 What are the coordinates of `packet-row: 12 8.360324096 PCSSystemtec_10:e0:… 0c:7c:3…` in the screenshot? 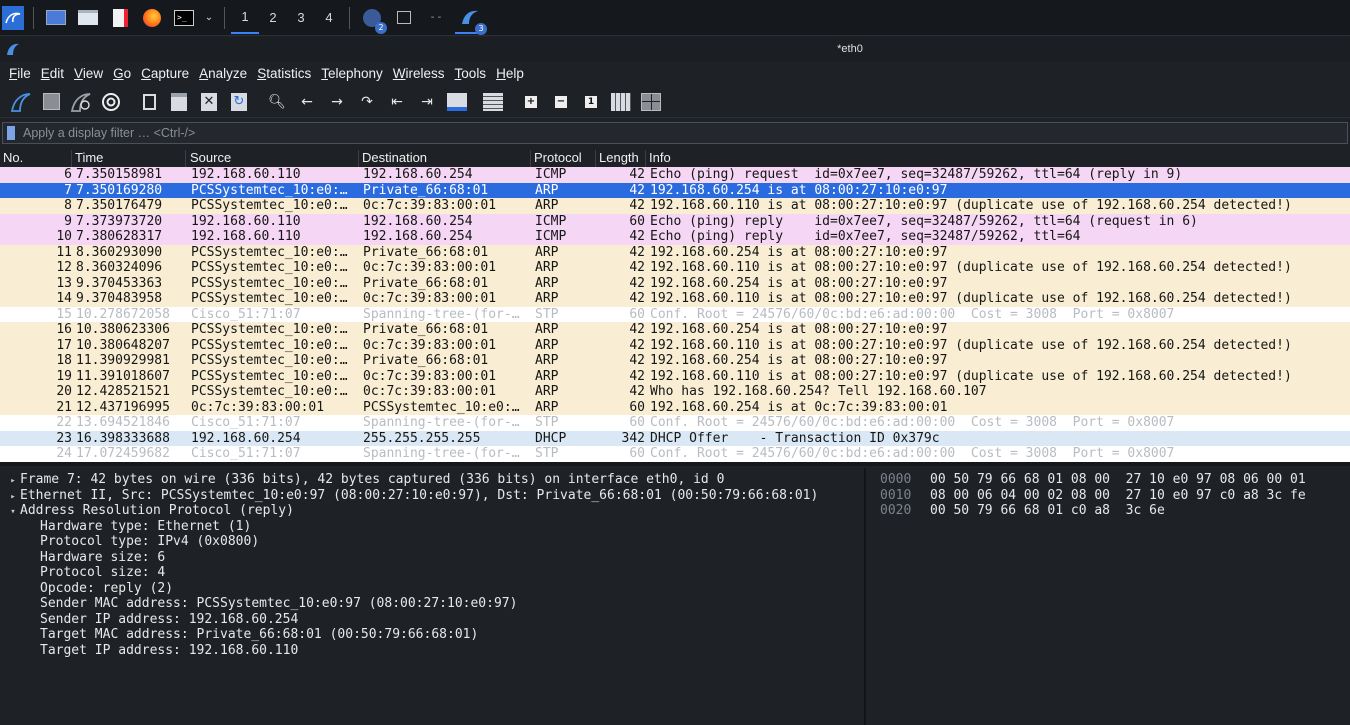 It's located at (675, 268).